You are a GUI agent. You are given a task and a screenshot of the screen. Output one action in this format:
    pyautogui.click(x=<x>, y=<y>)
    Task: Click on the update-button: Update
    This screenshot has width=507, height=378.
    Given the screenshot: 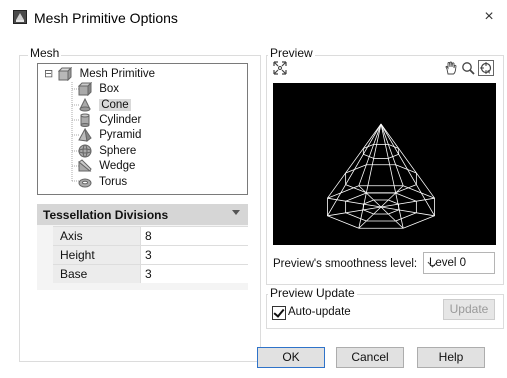 What is the action you would take?
    pyautogui.click(x=469, y=309)
    